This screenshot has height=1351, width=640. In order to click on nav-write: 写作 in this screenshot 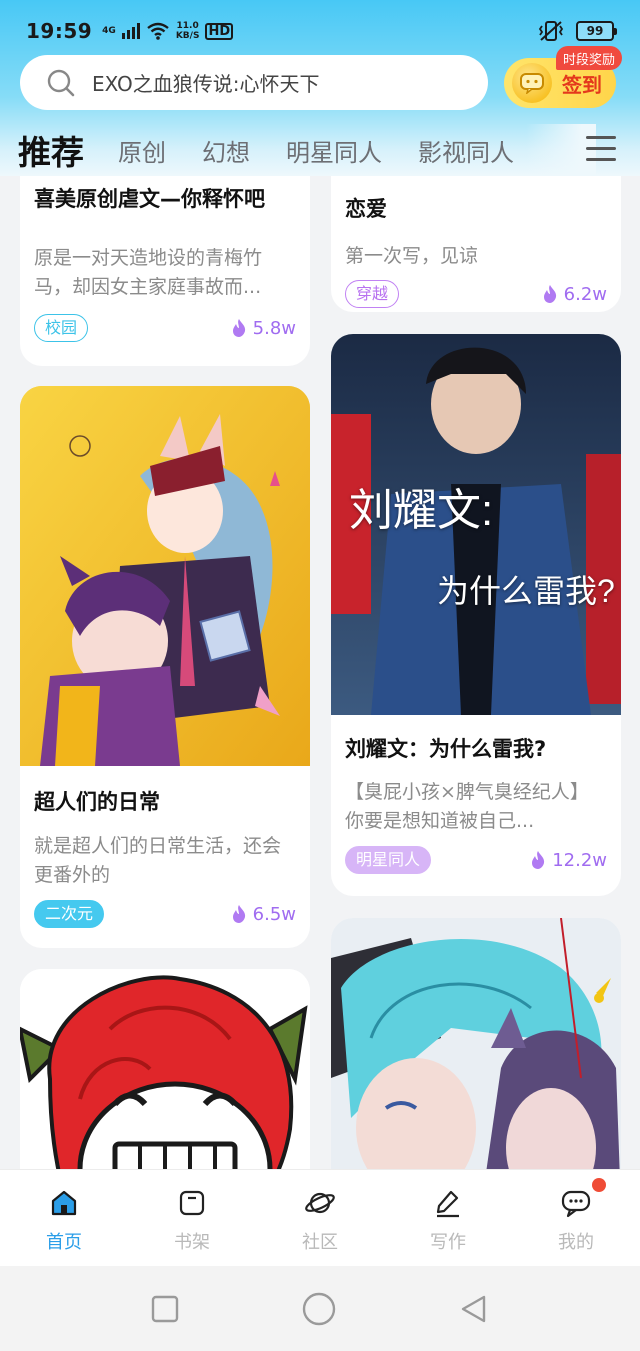, I will do `click(448, 1218)`.